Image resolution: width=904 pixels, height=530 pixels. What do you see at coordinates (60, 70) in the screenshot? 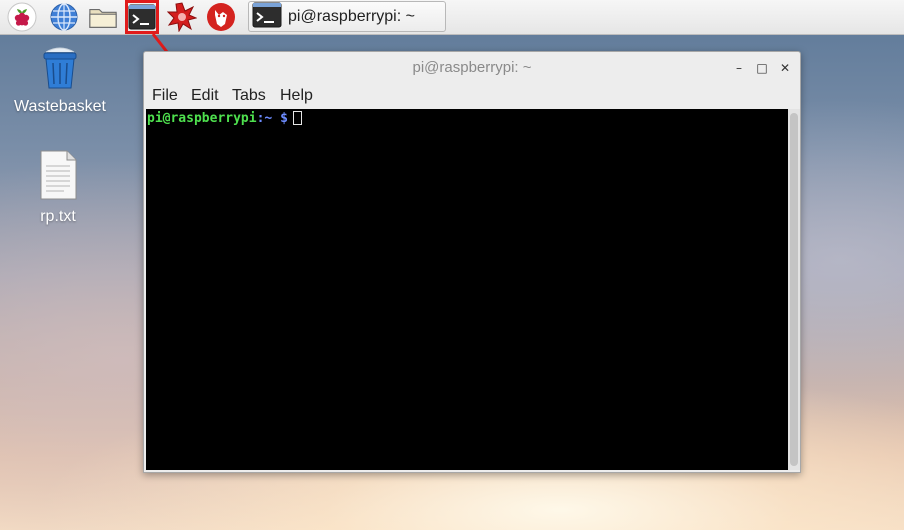
I see `trash-icon` at bounding box center [60, 70].